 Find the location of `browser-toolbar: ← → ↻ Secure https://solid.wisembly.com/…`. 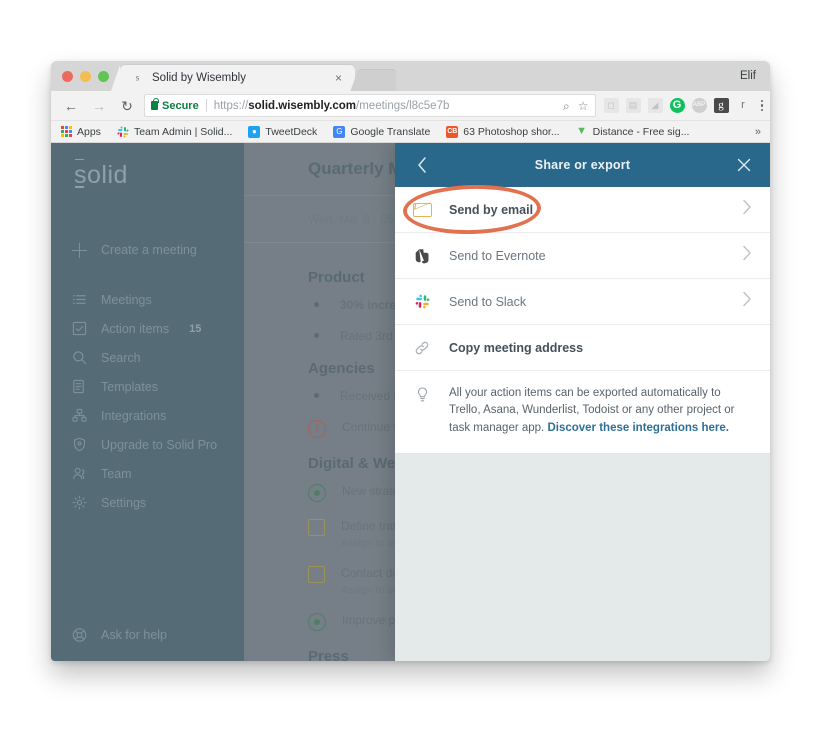

browser-toolbar: ← → ↻ Secure https://solid.wisembly.com/… is located at coordinates (410, 106).